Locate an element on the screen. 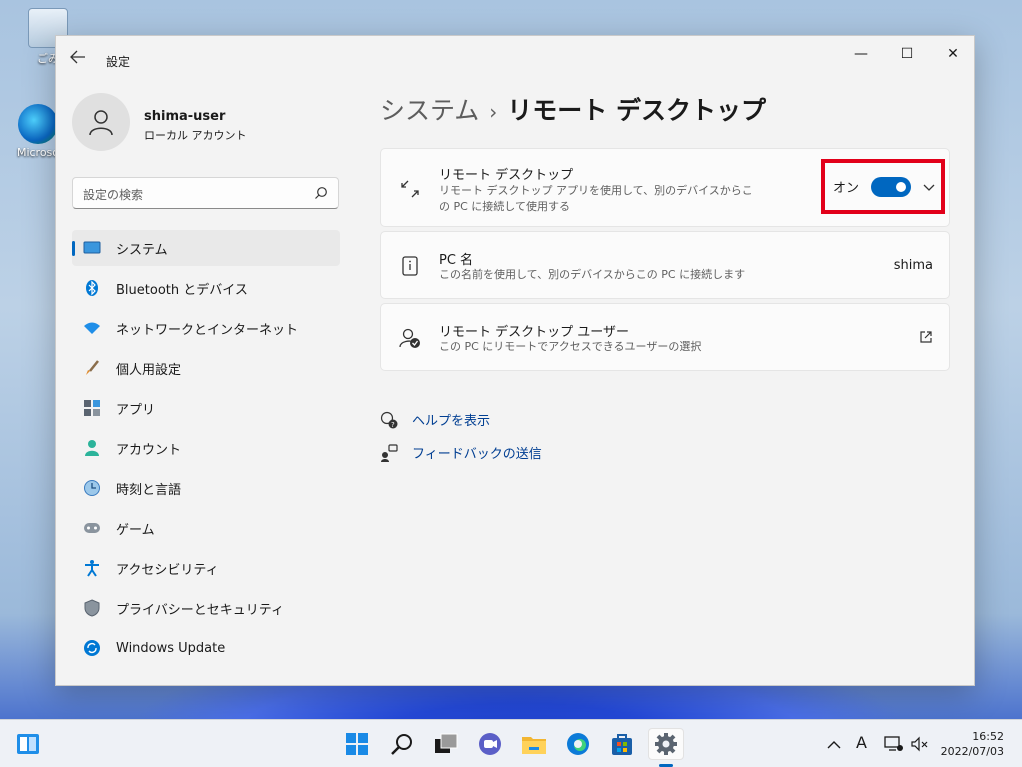 This screenshot has height=767, width=1022. sidebar-item-label: ネットワークとインターネット is located at coordinates (207, 330).